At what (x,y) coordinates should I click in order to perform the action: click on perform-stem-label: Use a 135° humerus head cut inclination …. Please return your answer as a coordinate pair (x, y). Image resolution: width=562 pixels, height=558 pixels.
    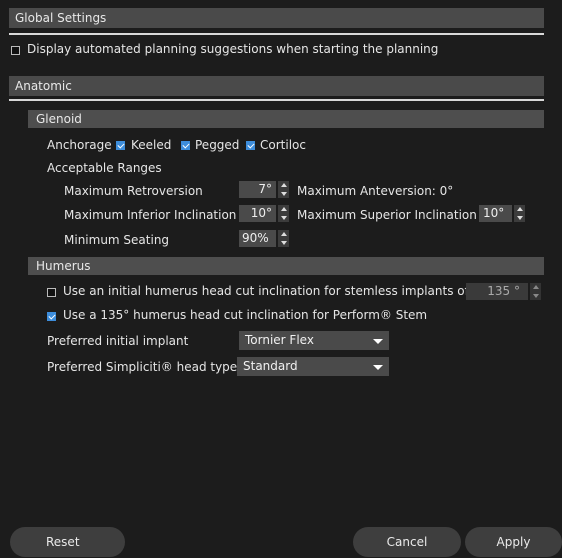
    Looking at the image, I should click on (245, 315).